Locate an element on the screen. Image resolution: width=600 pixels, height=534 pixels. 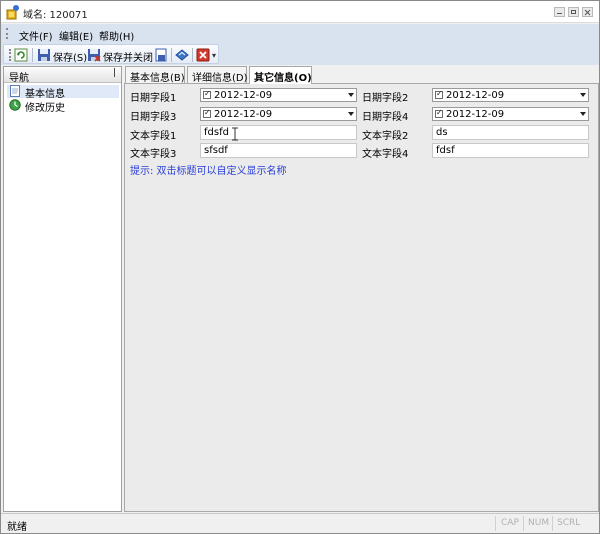
date-field-2: 2012-12-09 is located at coordinates (510, 95).